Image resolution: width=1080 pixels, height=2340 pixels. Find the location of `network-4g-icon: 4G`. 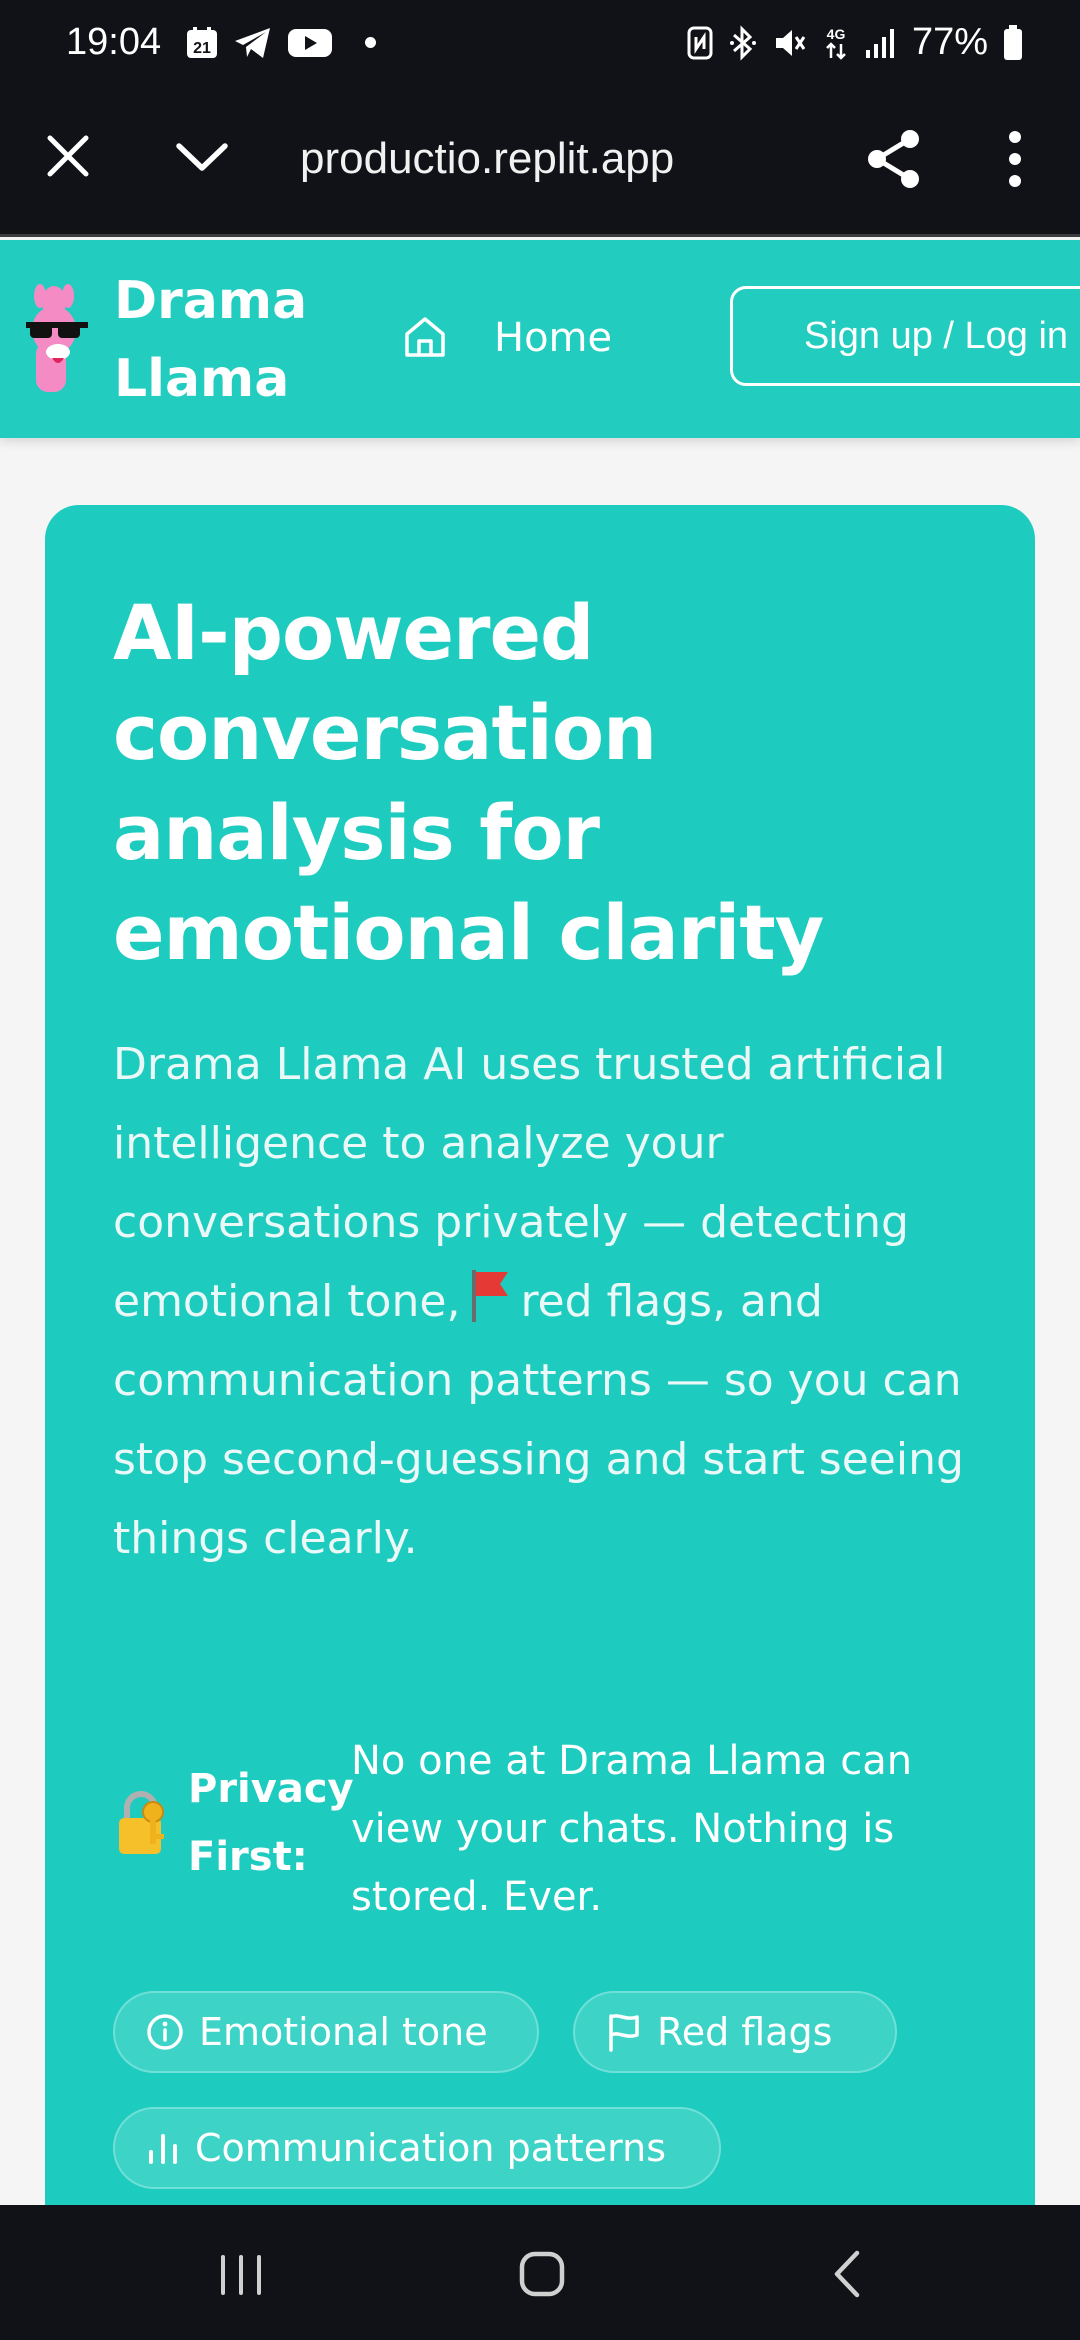

network-4g-icon: 4G is located at coordinates (836, 43).